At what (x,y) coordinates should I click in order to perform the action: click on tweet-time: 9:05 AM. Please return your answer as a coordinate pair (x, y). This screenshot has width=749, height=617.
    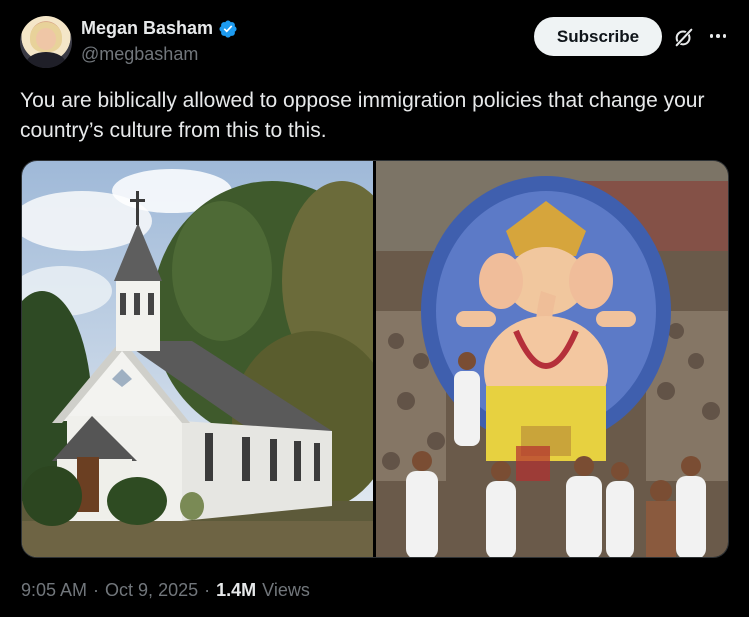
    Looking at the image, I should click on (54, 590).